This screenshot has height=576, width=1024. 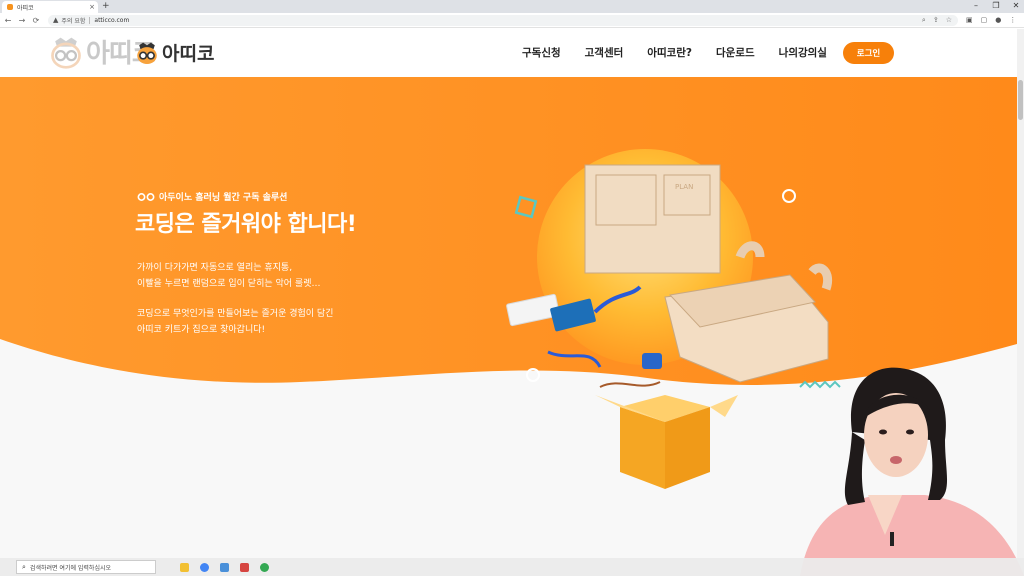 I want to click on file-explorer-icon, so click(x=184, y=567).